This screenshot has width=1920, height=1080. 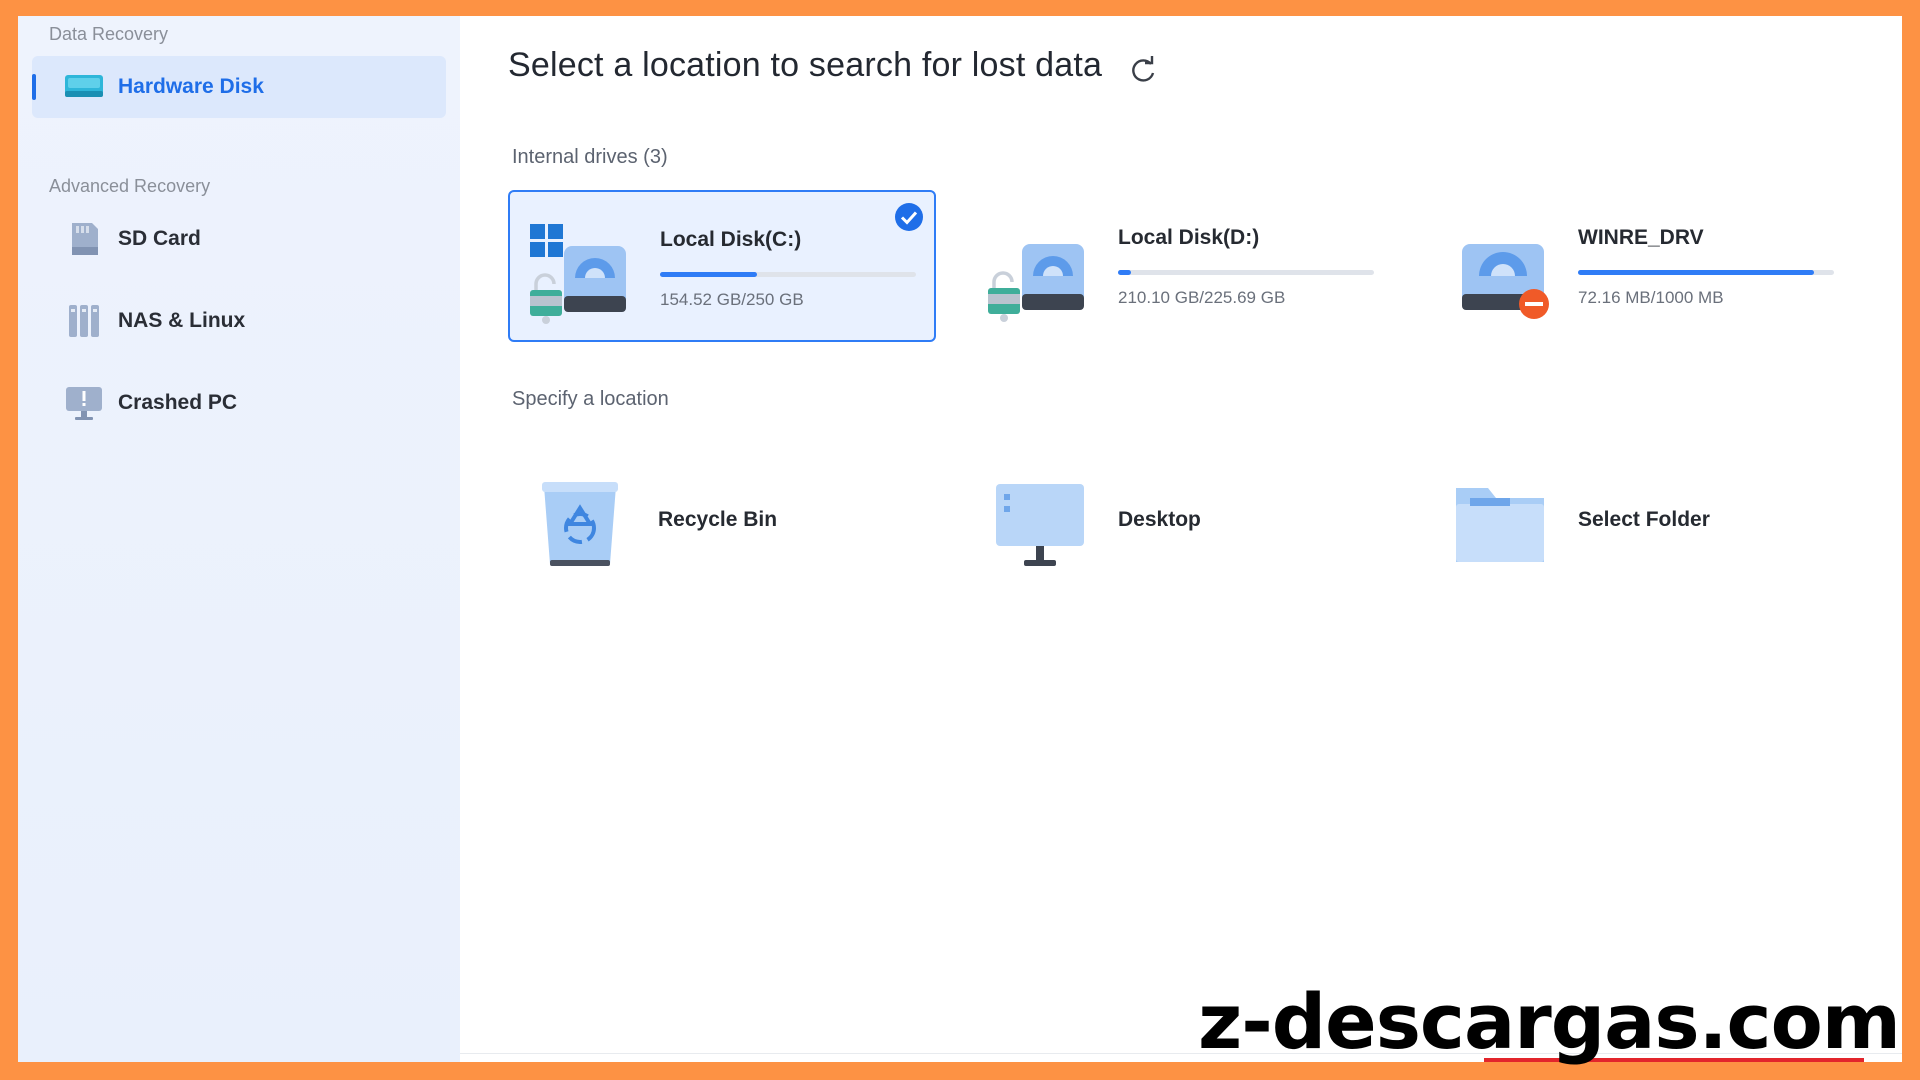 I want to click on drive-size: 72.16 MB/1000 MB, so click(x=1651, y=297).